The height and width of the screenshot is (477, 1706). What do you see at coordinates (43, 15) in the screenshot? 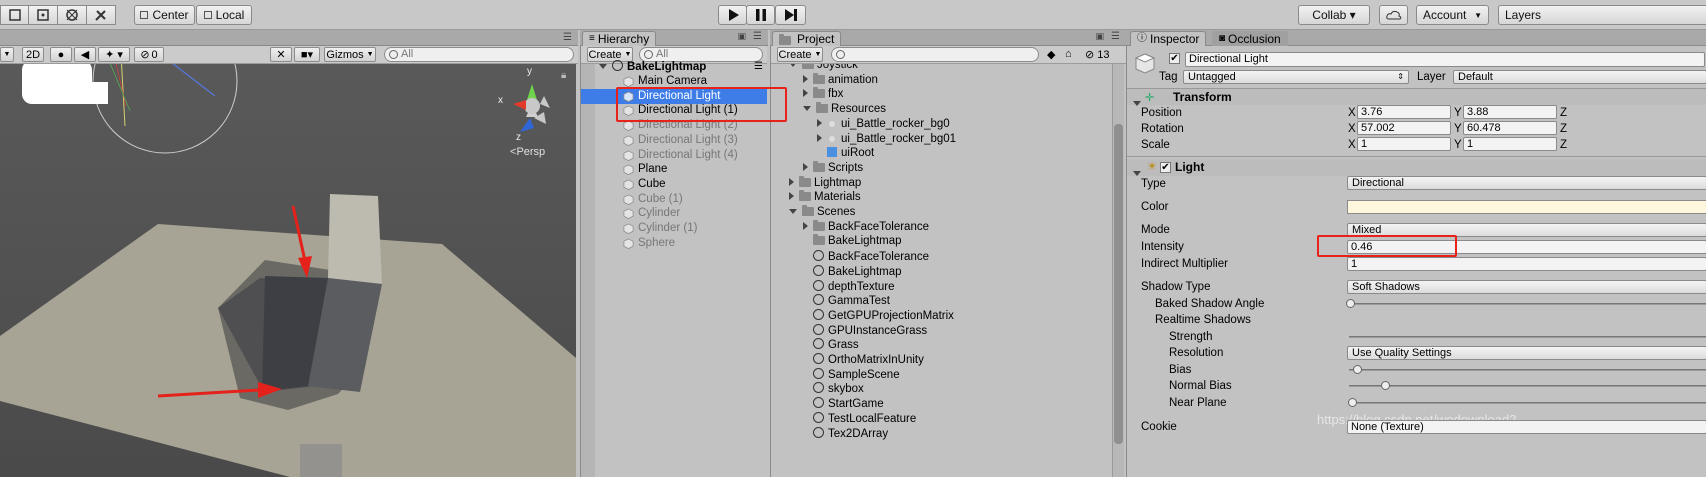
I see `rect-tool-button` at bounding box center [43, 15].